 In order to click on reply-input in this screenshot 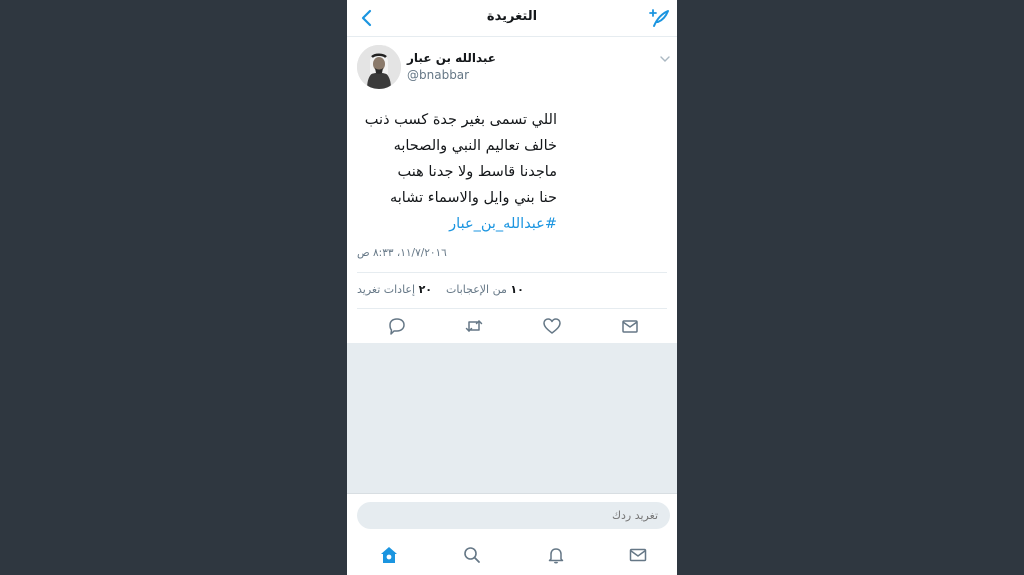, I will do `click(513, 515)`.